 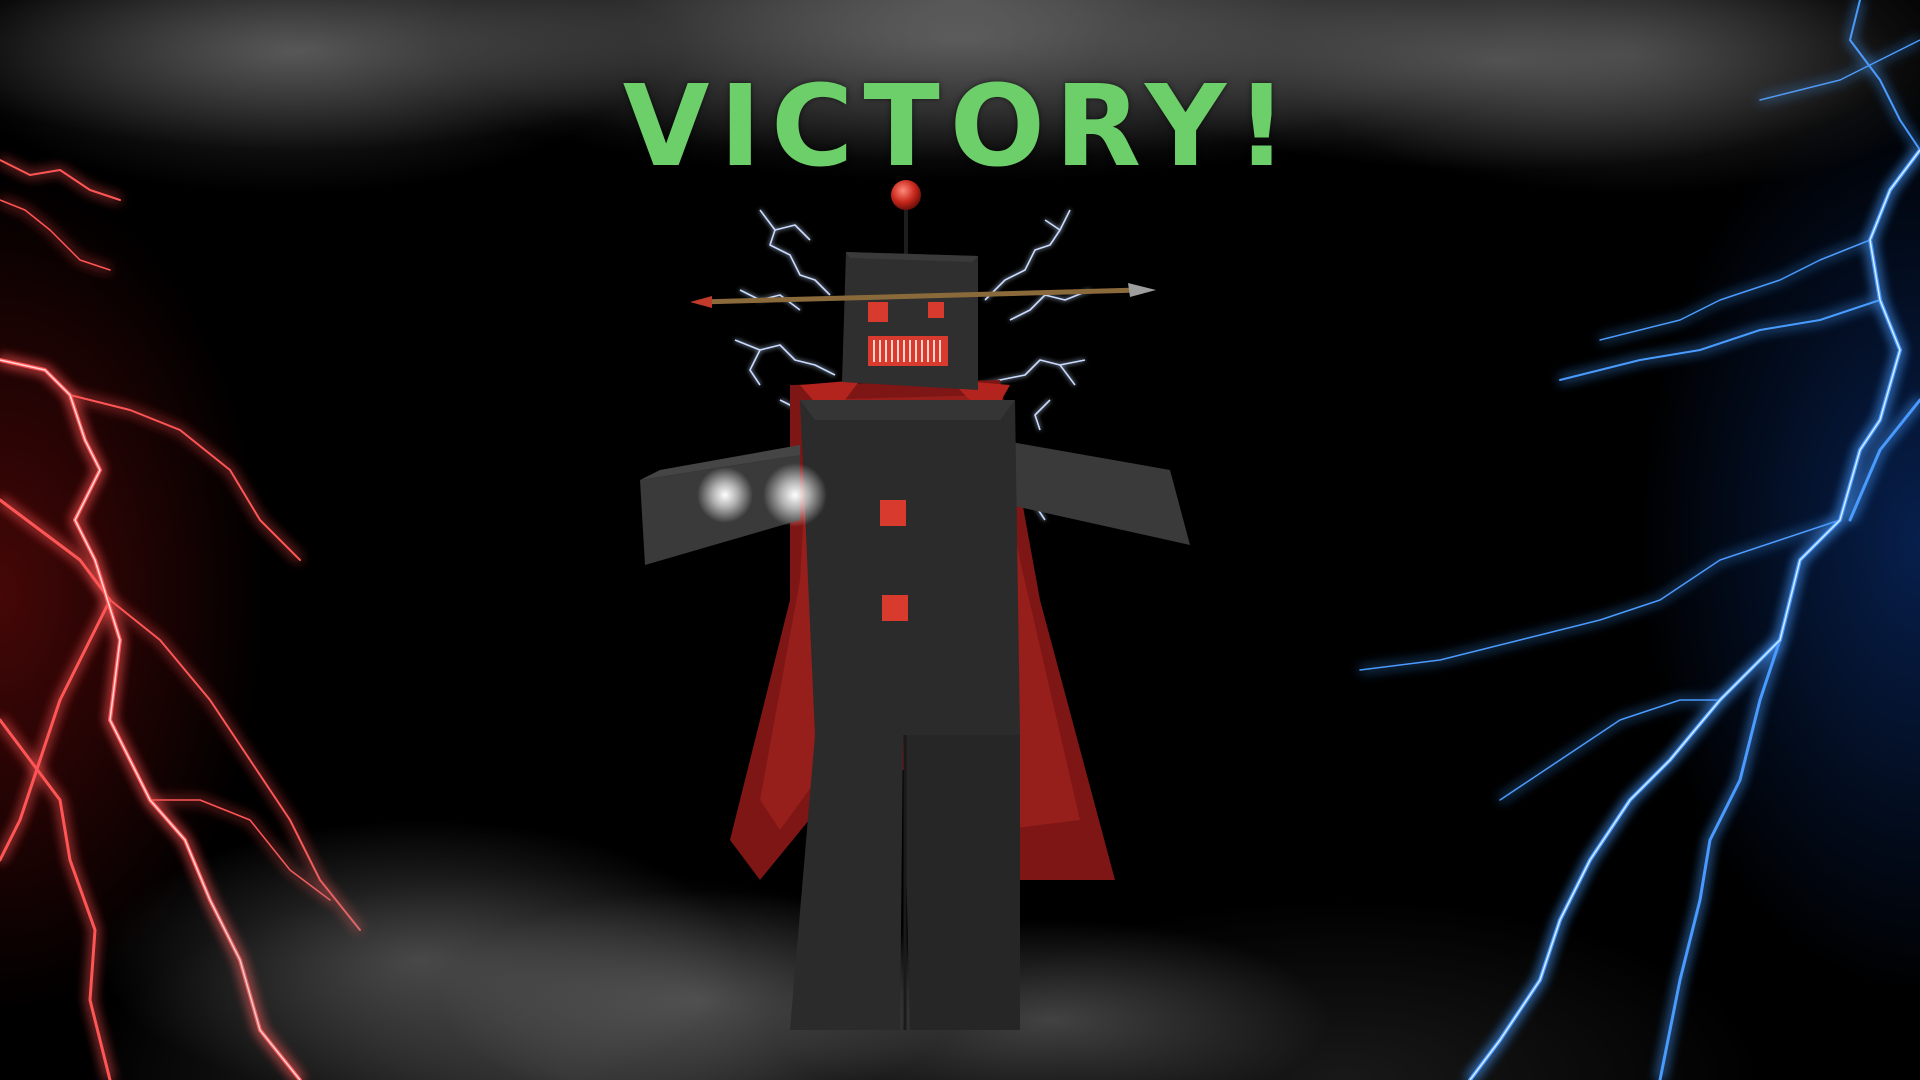 What do you see at coordinates (960, 127) in the screenshot?
I see `victory-title: VICTORY!` at bounding box center [960, 127].